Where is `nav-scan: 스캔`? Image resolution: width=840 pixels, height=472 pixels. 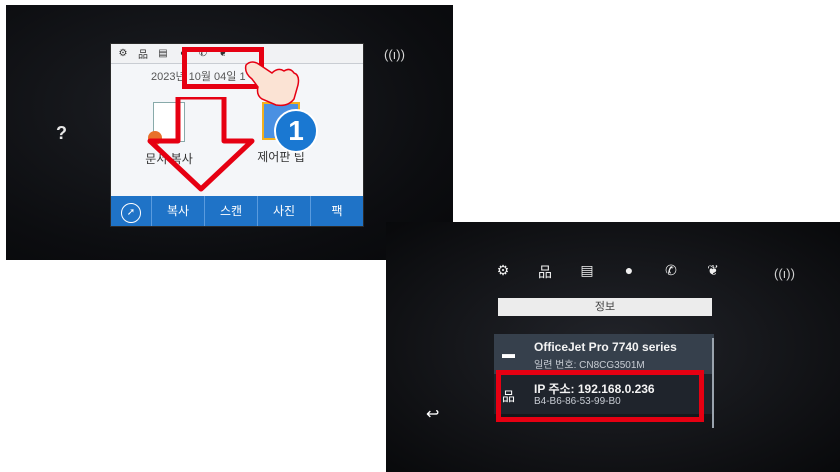 nav-scan: 스캔 is located at coordinates (230, 211).